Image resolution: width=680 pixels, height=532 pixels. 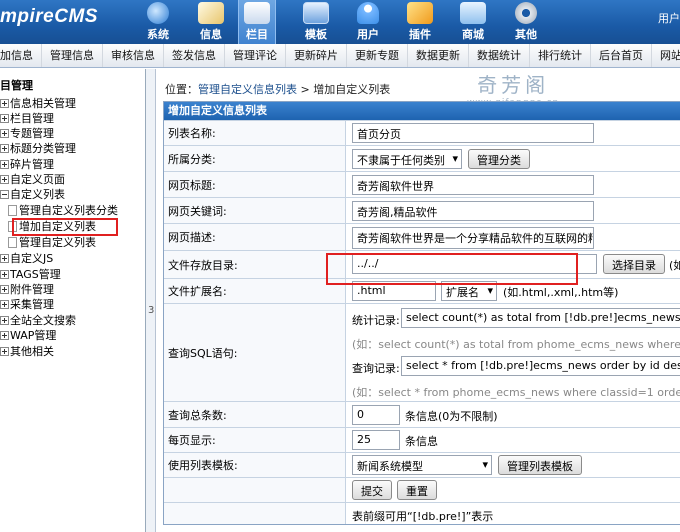 I want to click on description-label: 网页描述:, so click(x=255, y=237).